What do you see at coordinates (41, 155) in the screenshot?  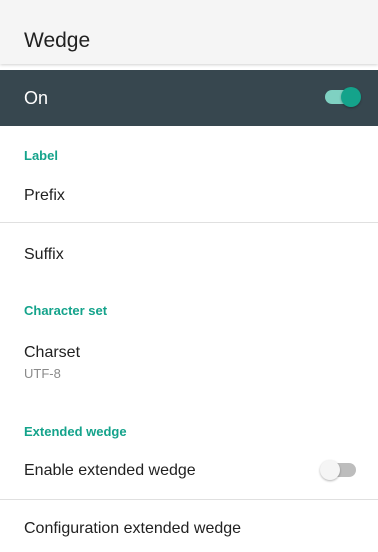 I see `category-label: Label` at bounding box center [41, 155].